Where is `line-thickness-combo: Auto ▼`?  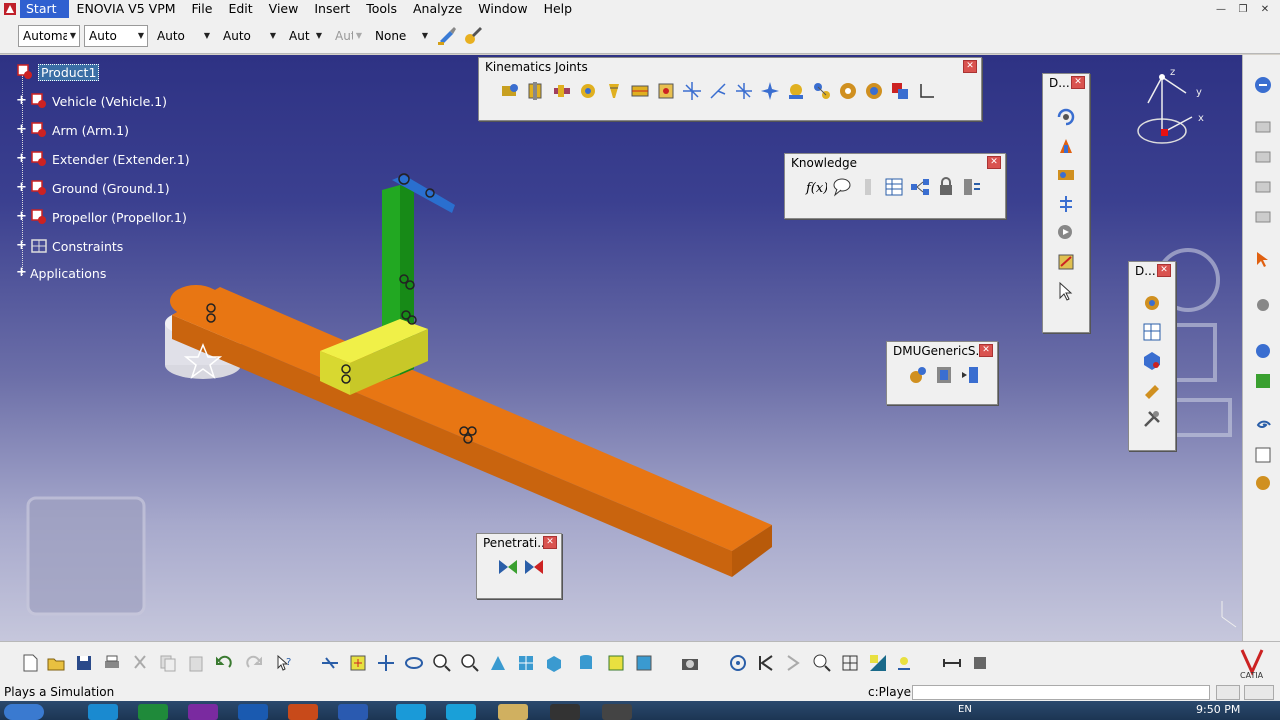 line-thickness-combo: Auto ▼ is located at coordinates (183, 35).